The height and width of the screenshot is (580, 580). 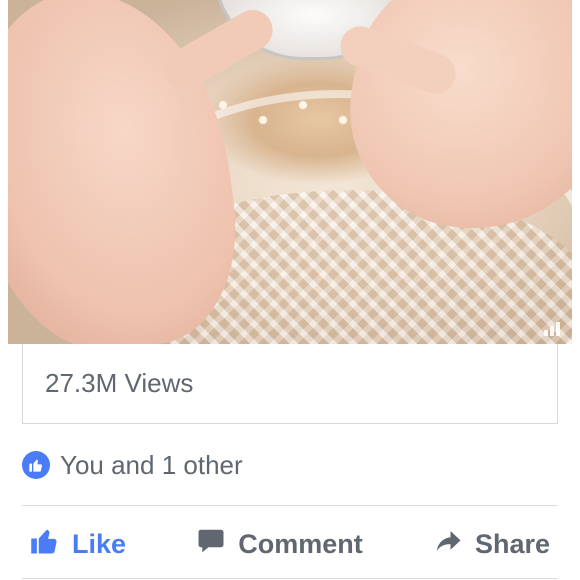 I want to click on reactions-summary: You and 1 other, so click(x=132, y=465).